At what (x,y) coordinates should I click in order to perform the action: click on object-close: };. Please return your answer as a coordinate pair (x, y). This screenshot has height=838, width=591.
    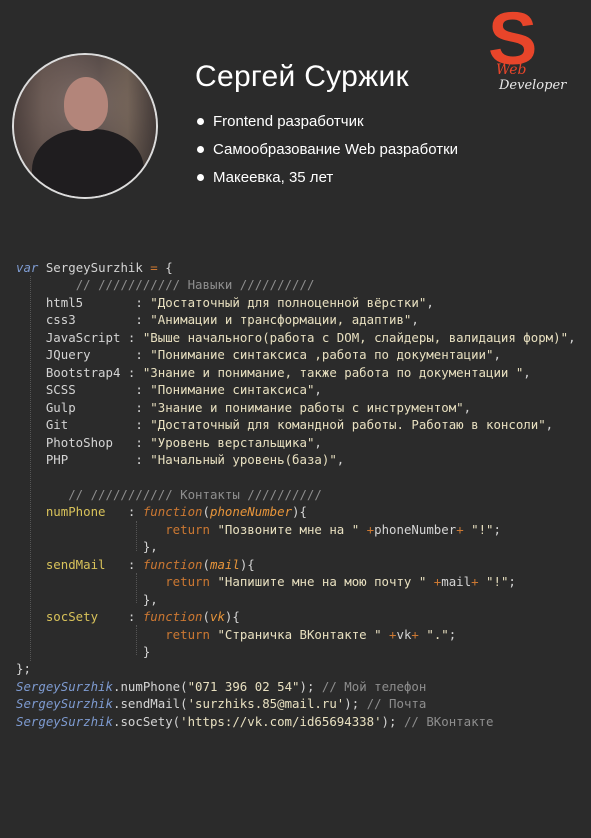
    Looking at the image, I should click on (23, 669).